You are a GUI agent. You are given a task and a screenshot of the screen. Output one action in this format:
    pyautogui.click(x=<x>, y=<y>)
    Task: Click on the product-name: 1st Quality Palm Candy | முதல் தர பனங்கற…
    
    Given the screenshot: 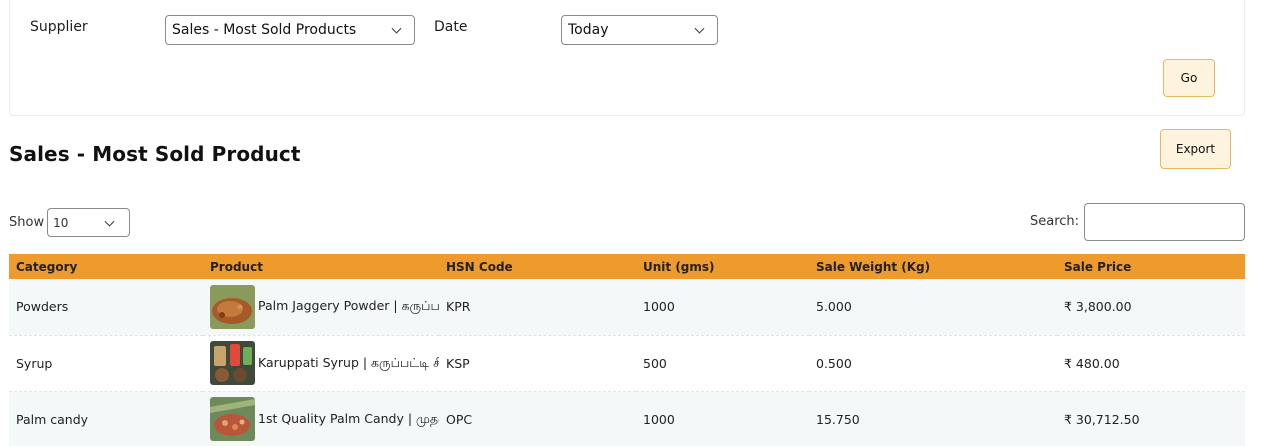 What is the action you would take?
    pyautogui.click(x=348, y=419)
    